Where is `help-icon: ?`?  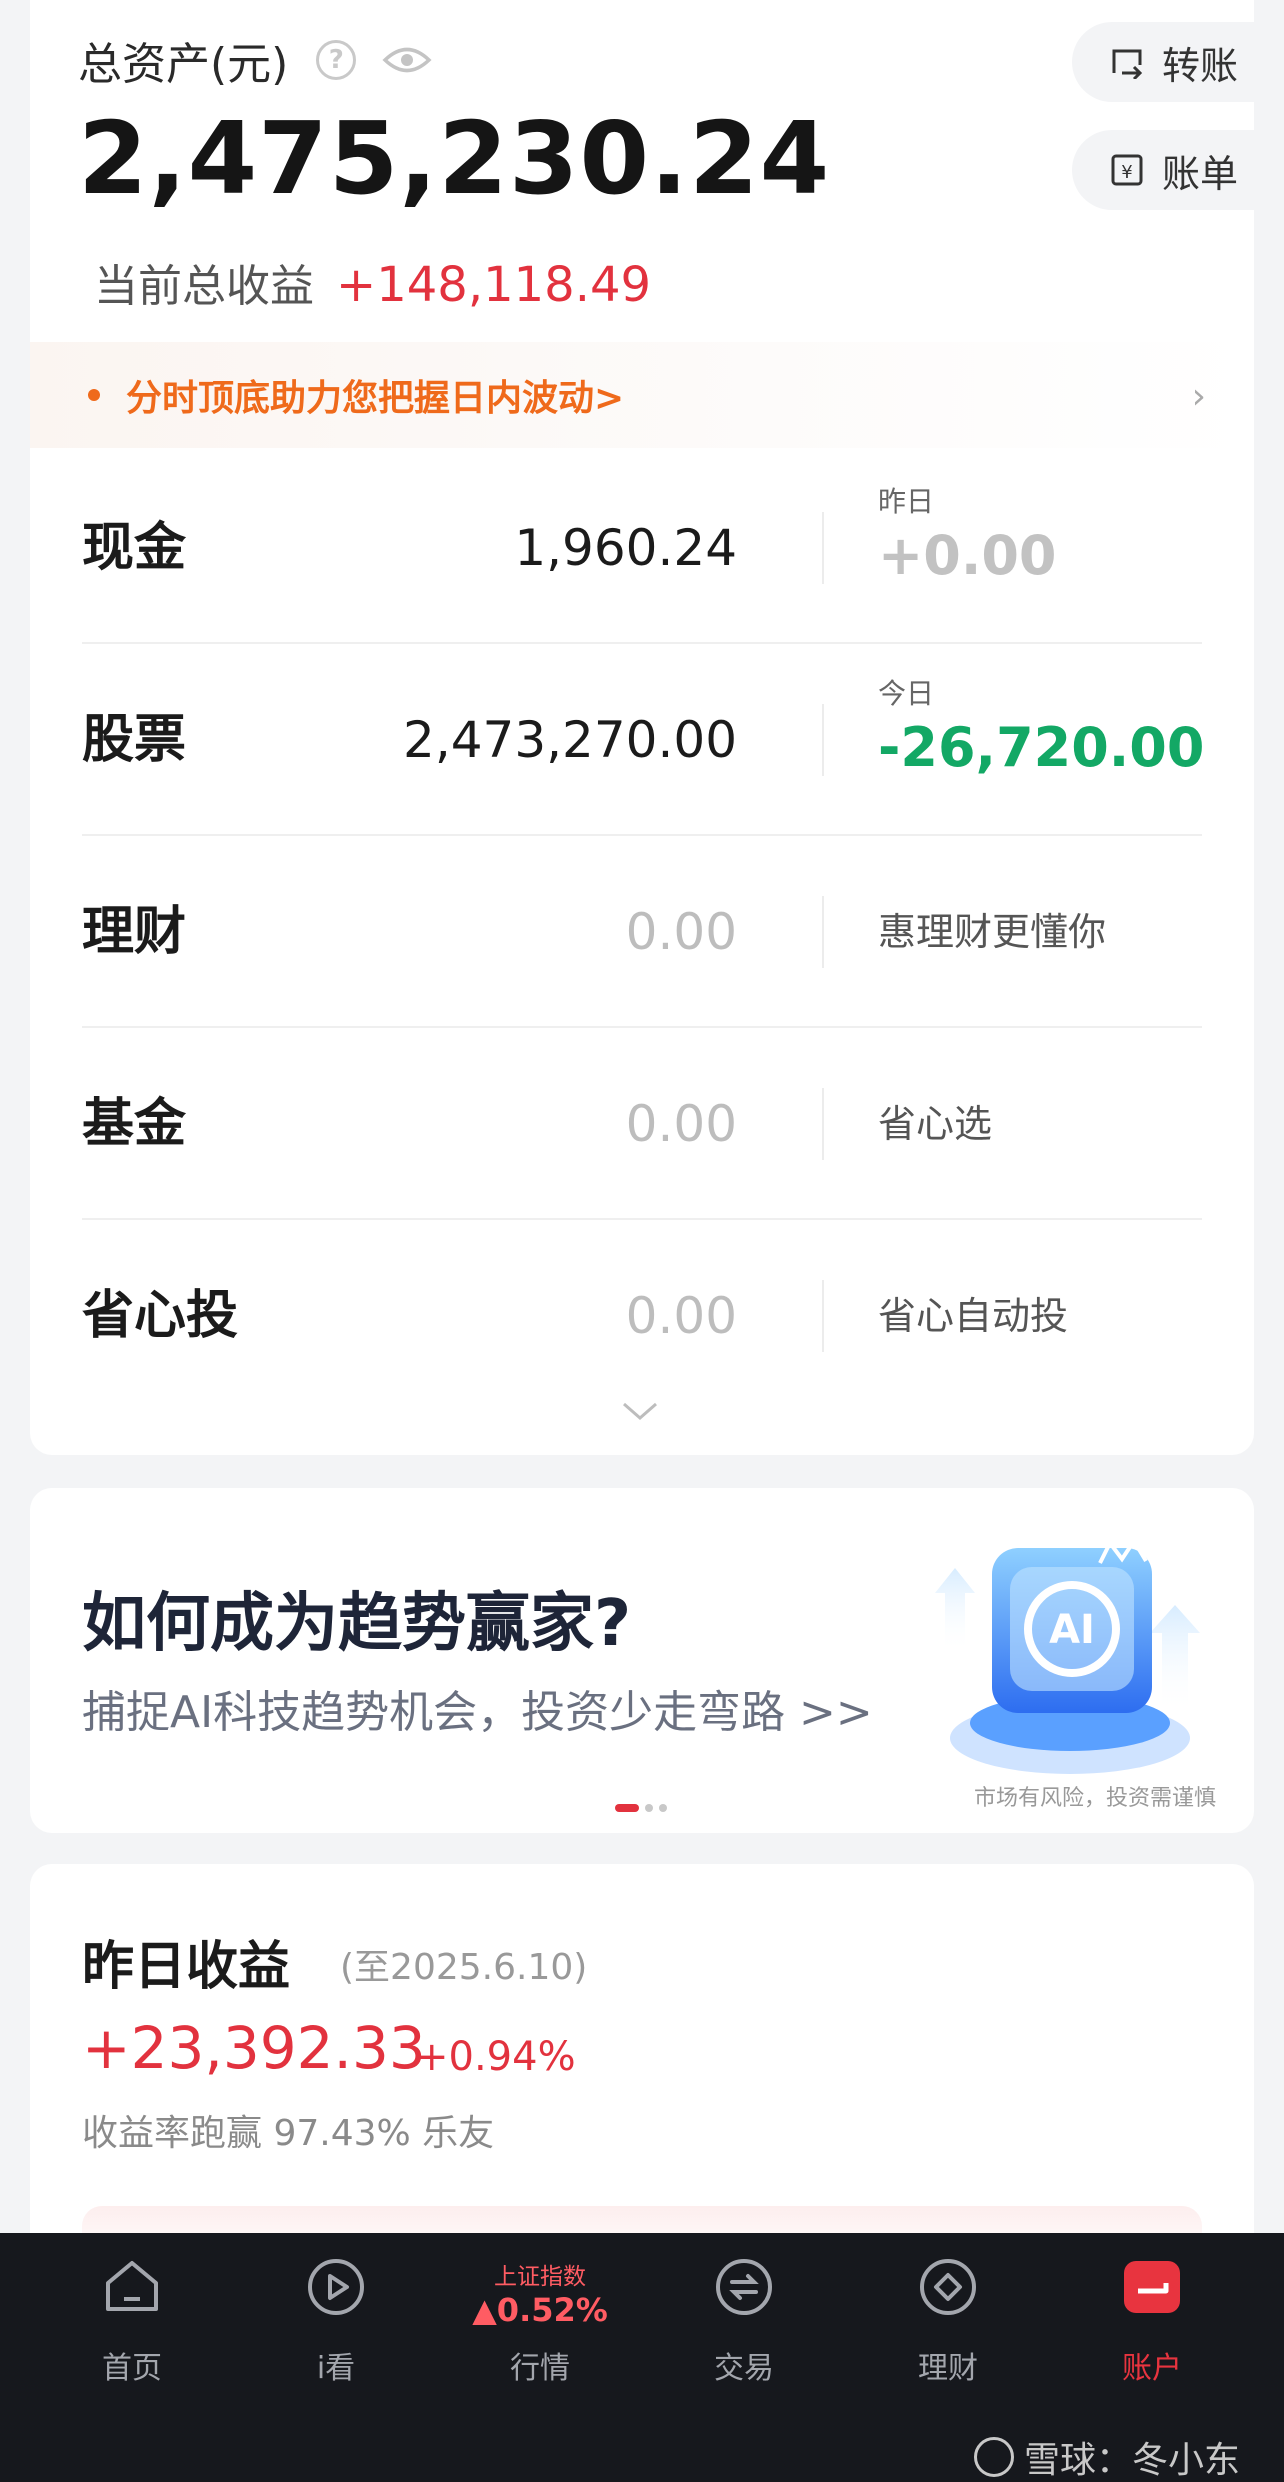
help-icon: ? is located at coordinates (336, 60).